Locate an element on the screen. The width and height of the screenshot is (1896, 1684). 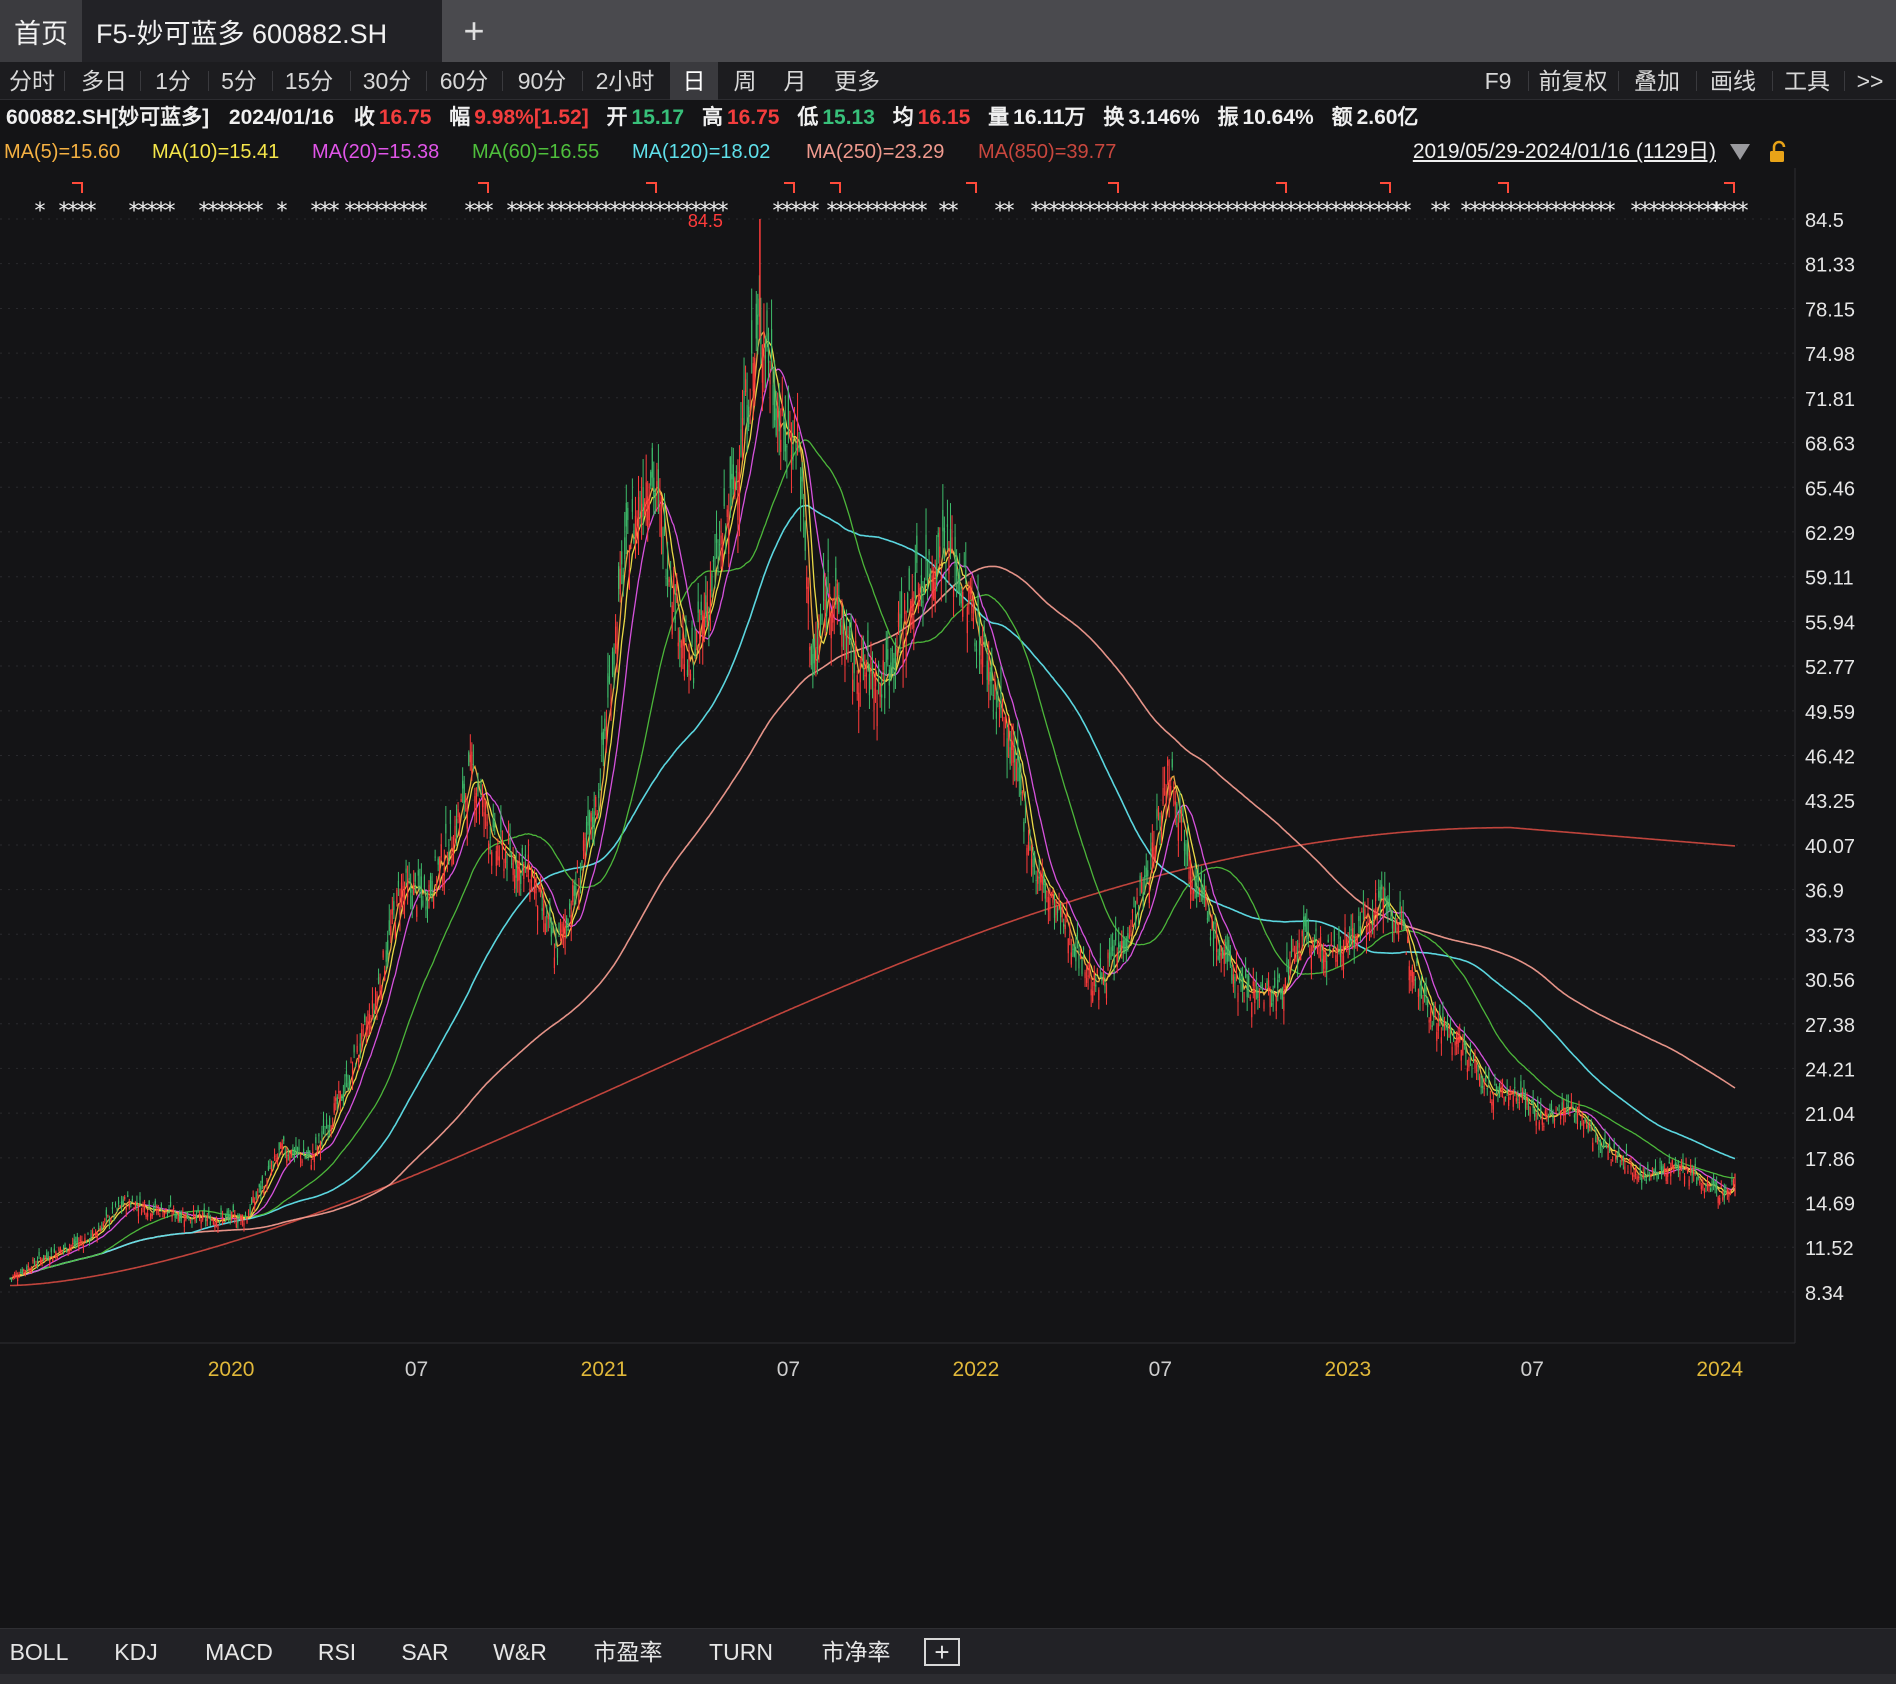
indicator-tab-kdj: KDJ is located at coordinates (136, 1652).